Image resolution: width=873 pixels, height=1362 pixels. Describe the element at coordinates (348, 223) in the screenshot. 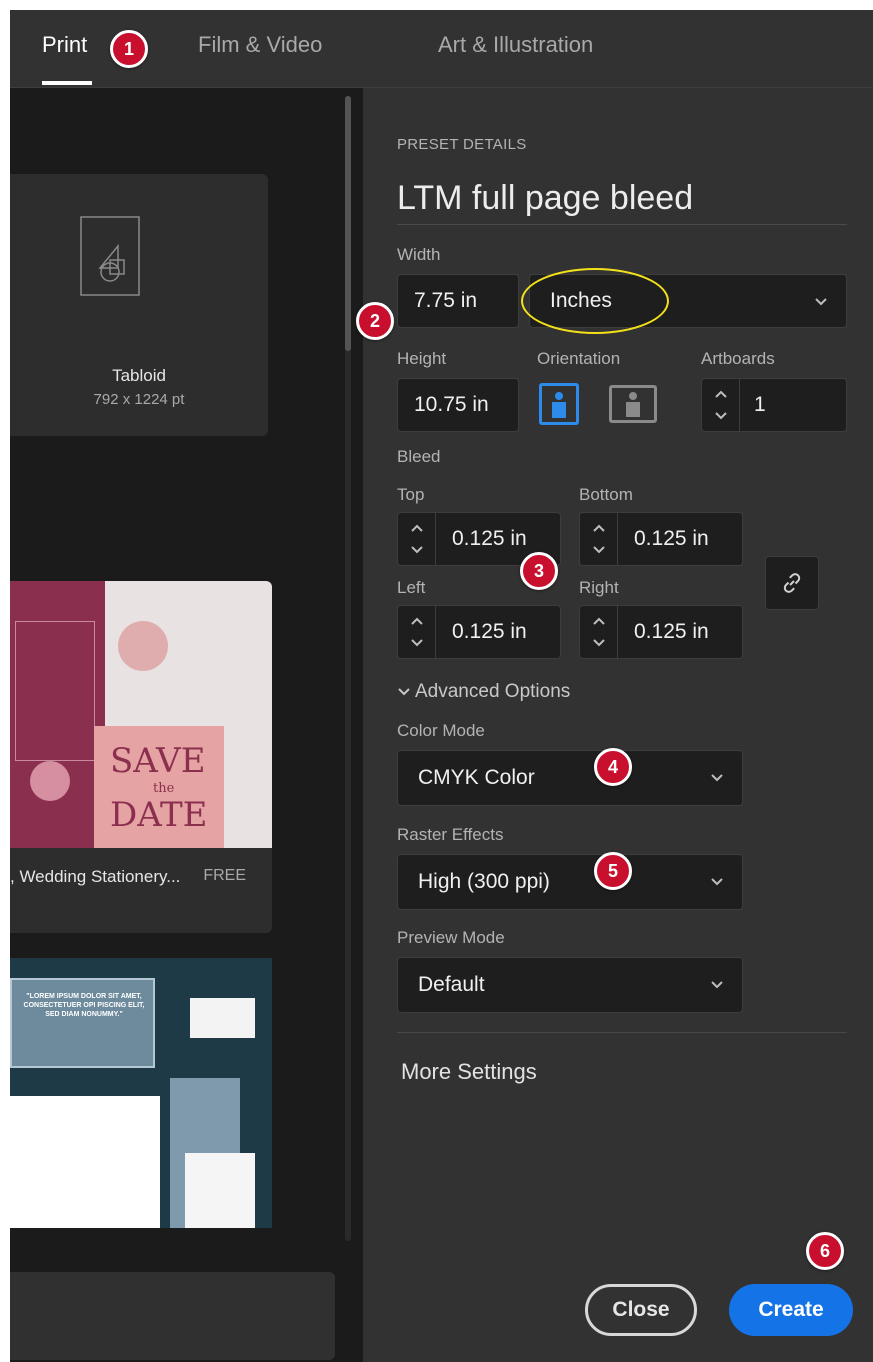

I see `scrollbar-thumb` at that location.